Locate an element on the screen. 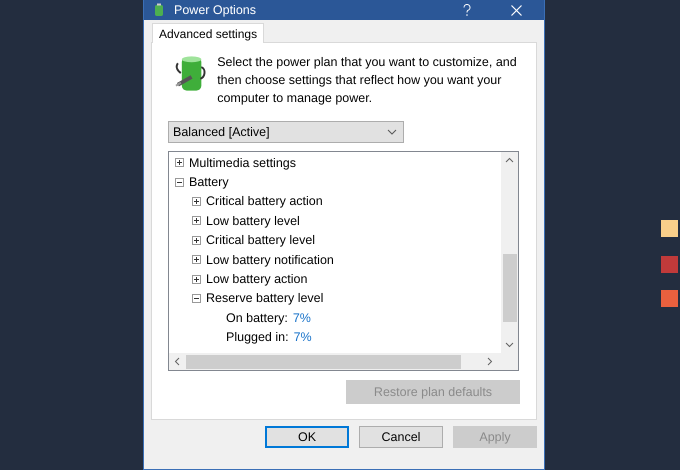 This screenshot has height=470, width=680. vertical-scrollbar is located at coordinates (509, 252).